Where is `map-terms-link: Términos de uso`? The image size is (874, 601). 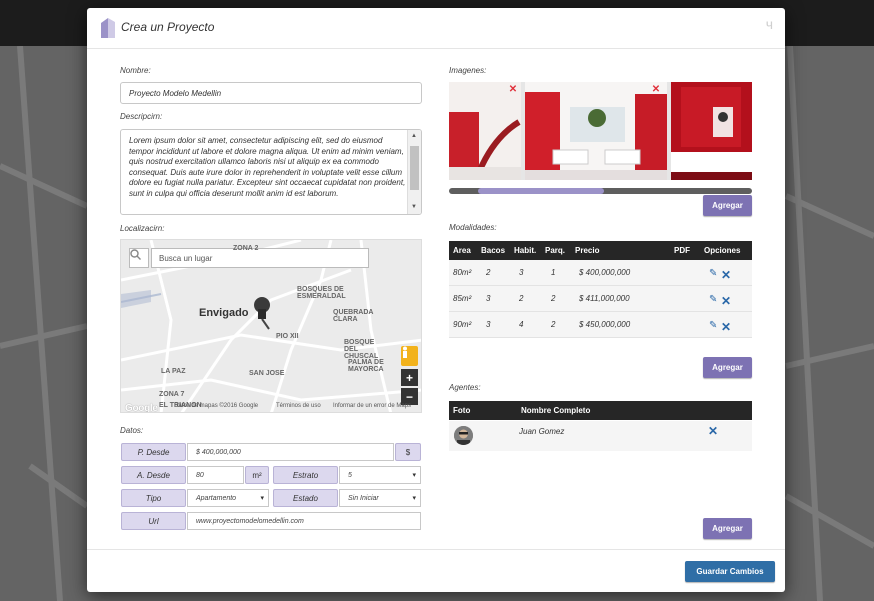
map-terms-link: Términos de uso is located at coordinates (298, 406).